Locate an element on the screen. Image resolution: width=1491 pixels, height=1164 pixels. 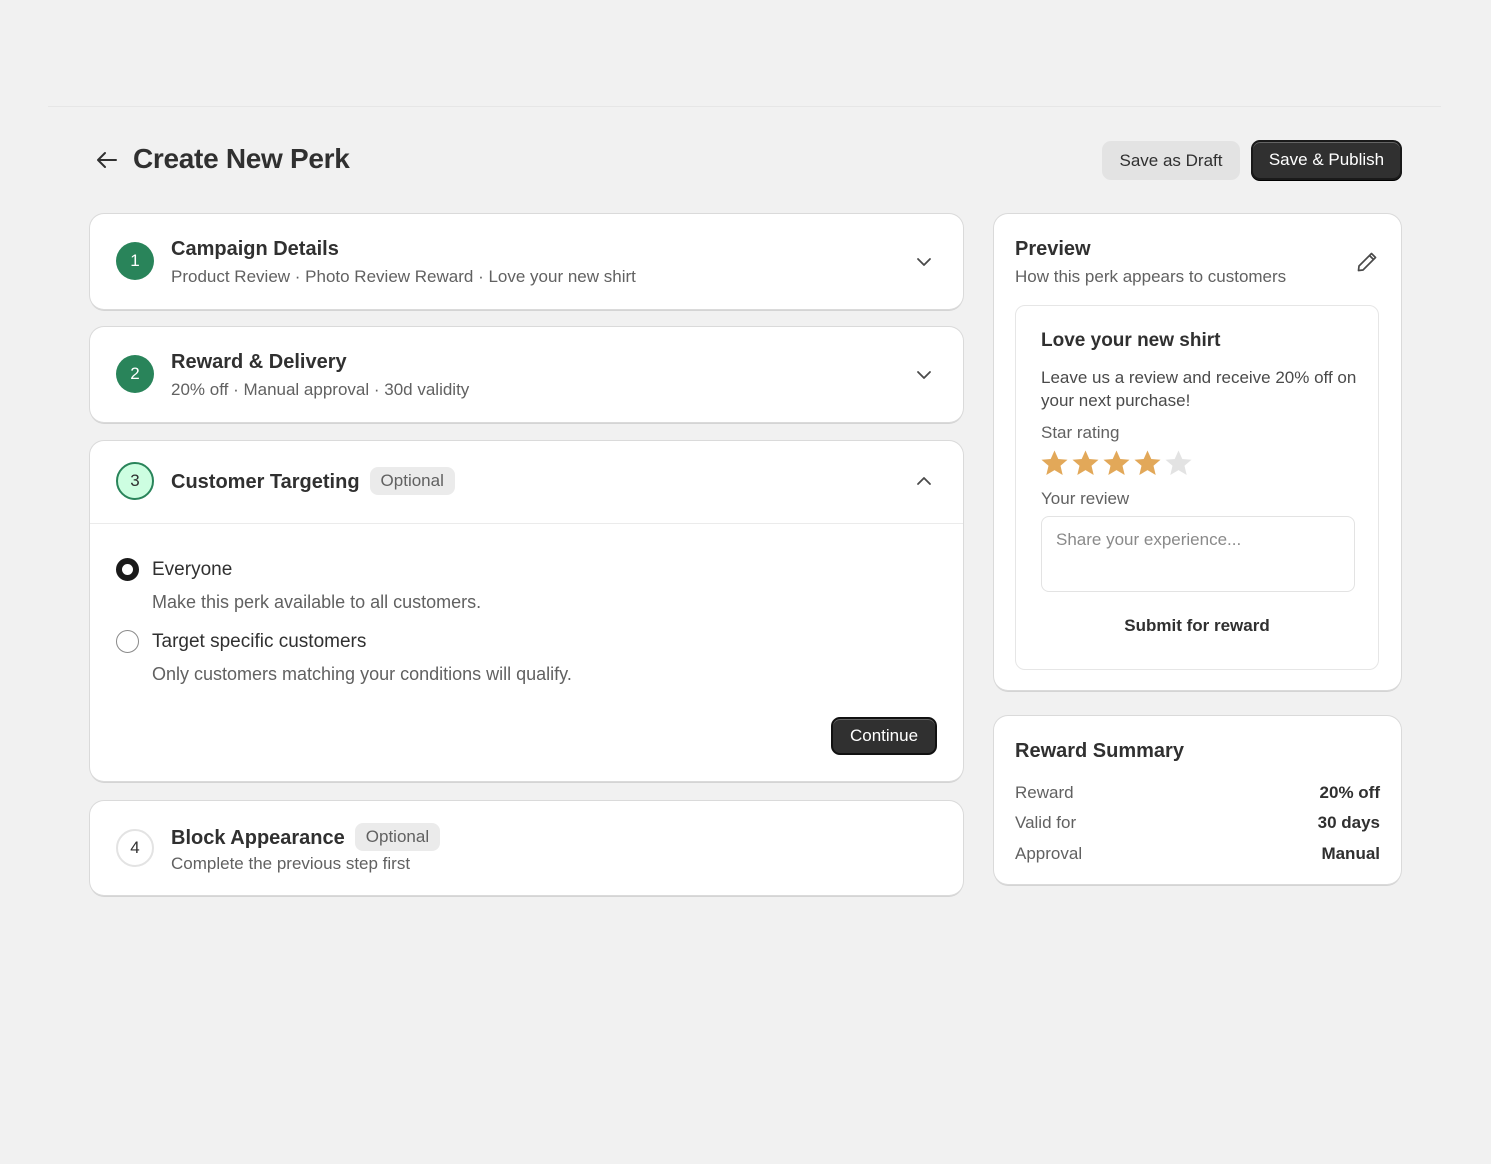
option-everyone: Everyone is located at coordinates (174, 569).